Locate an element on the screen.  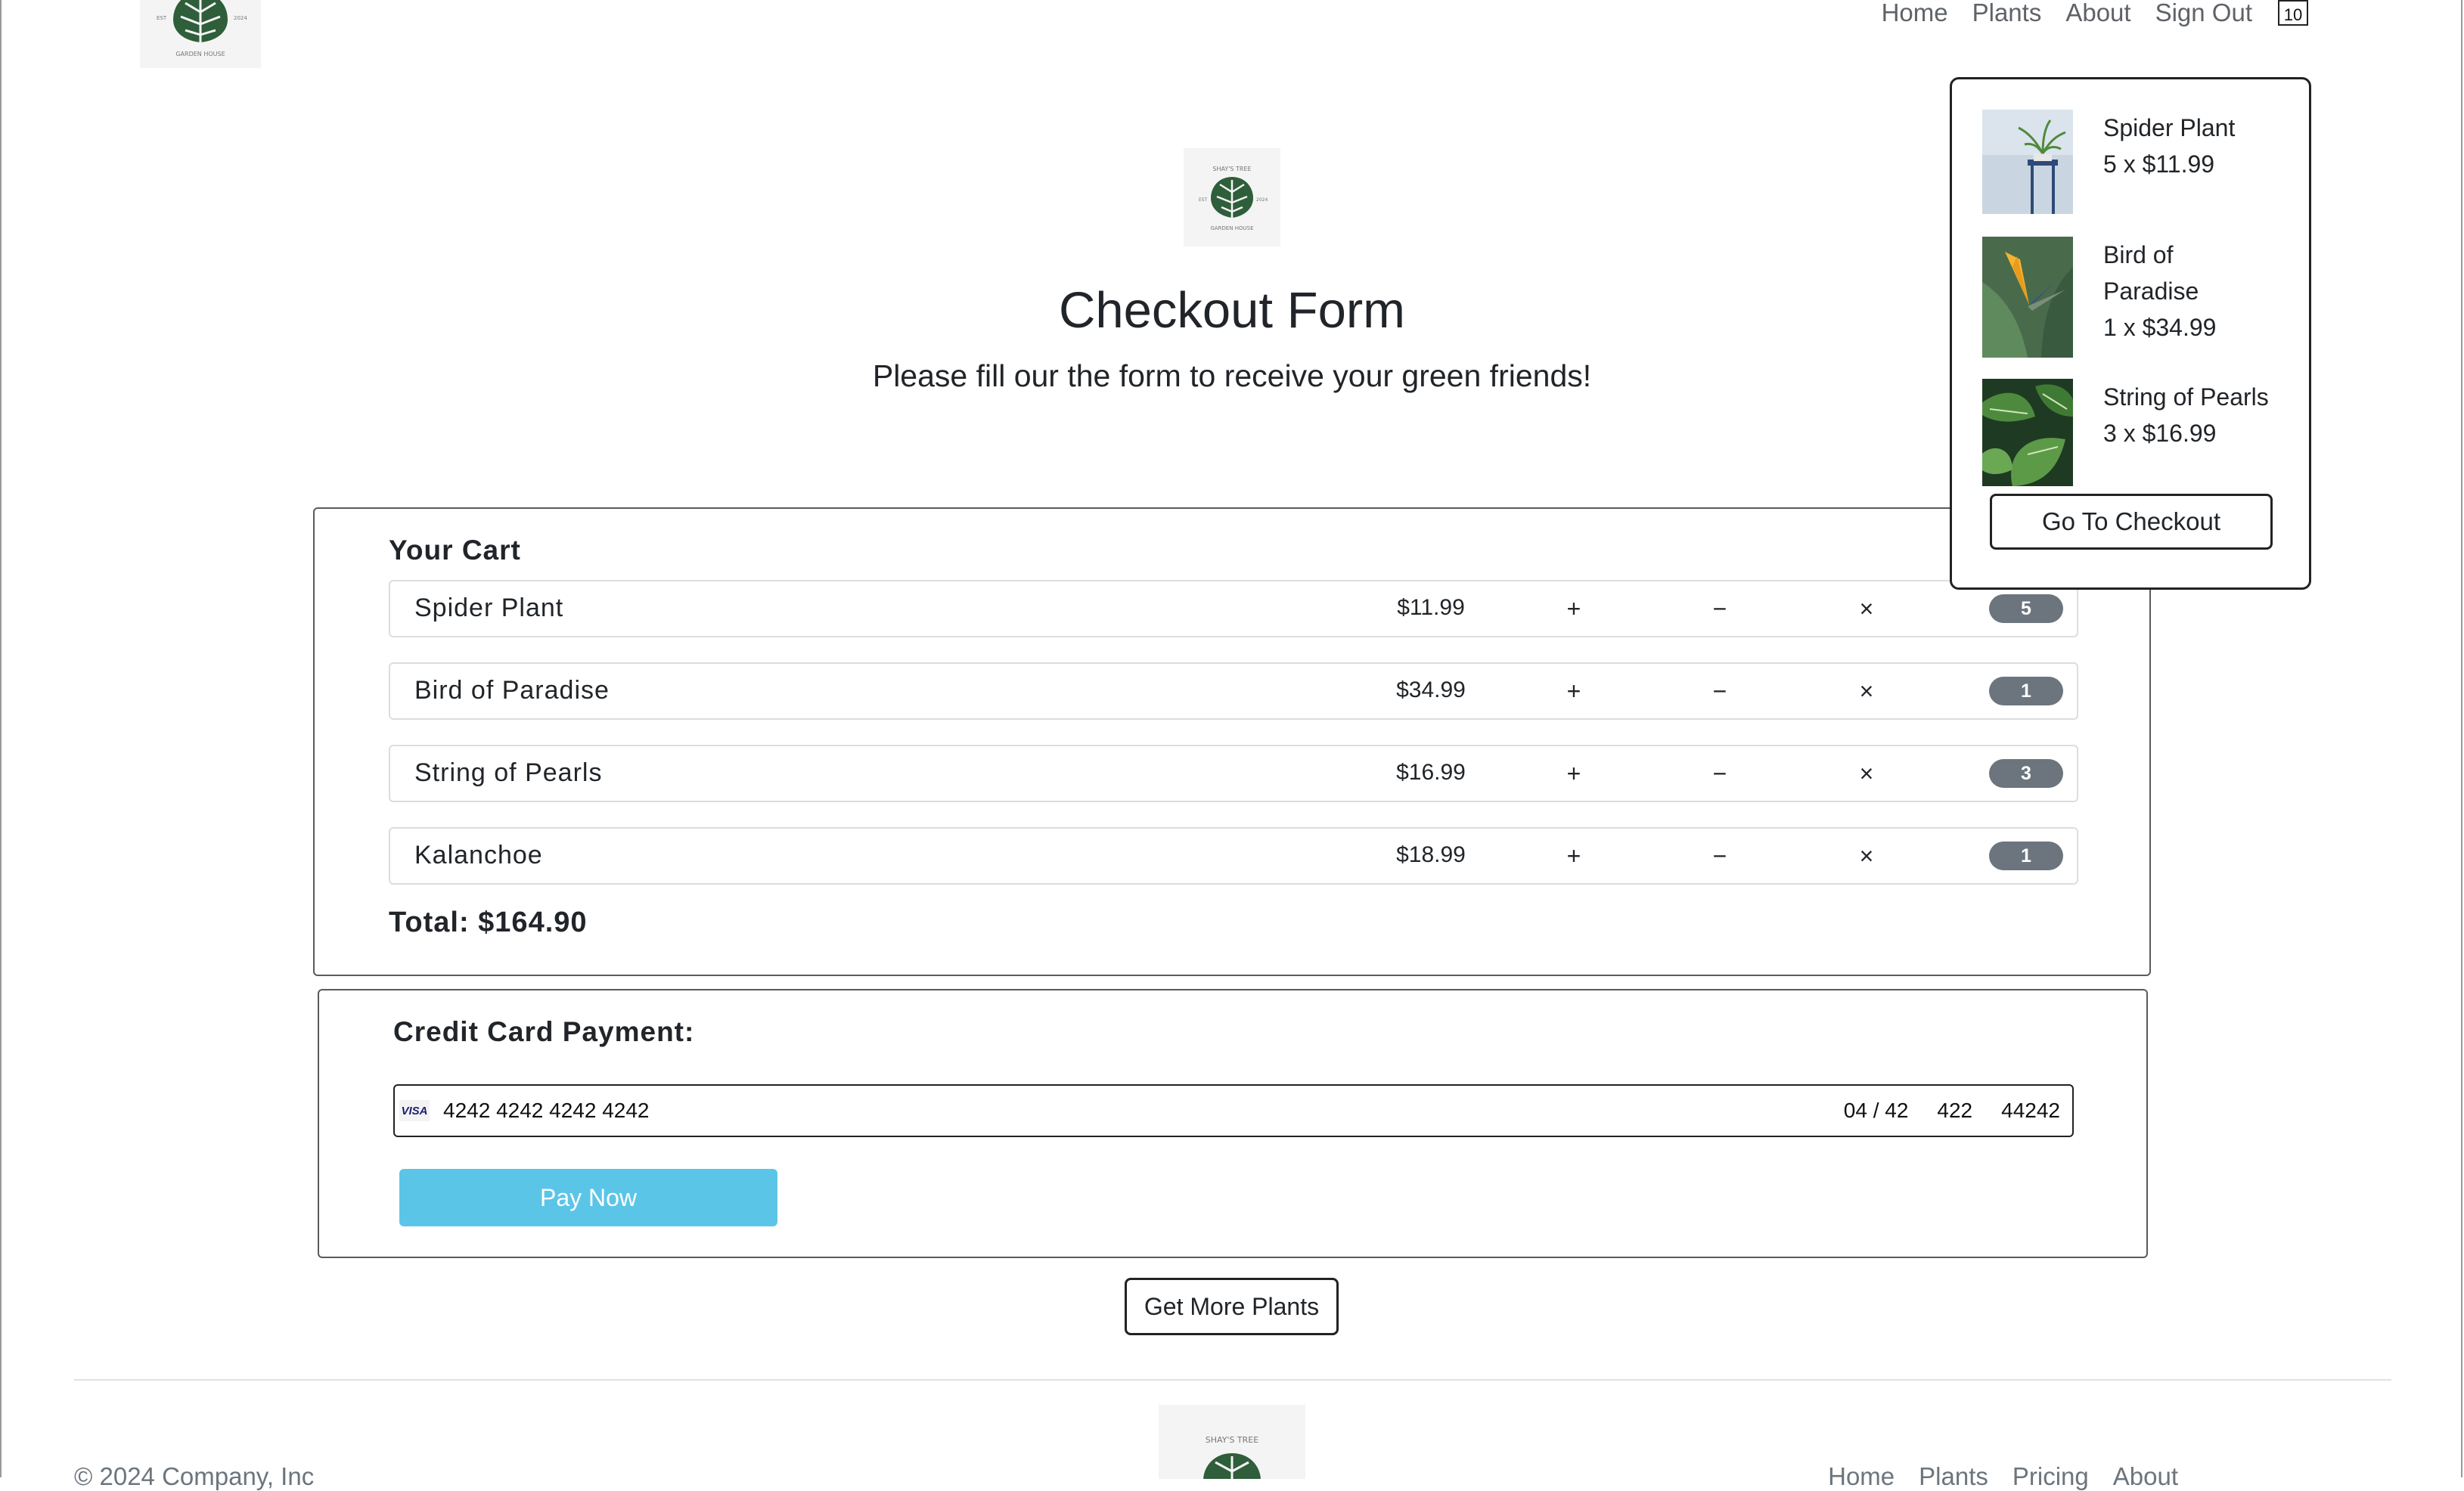
footer-copyright: © 2024 Company, Inc is located at coordinates (194, 1476).